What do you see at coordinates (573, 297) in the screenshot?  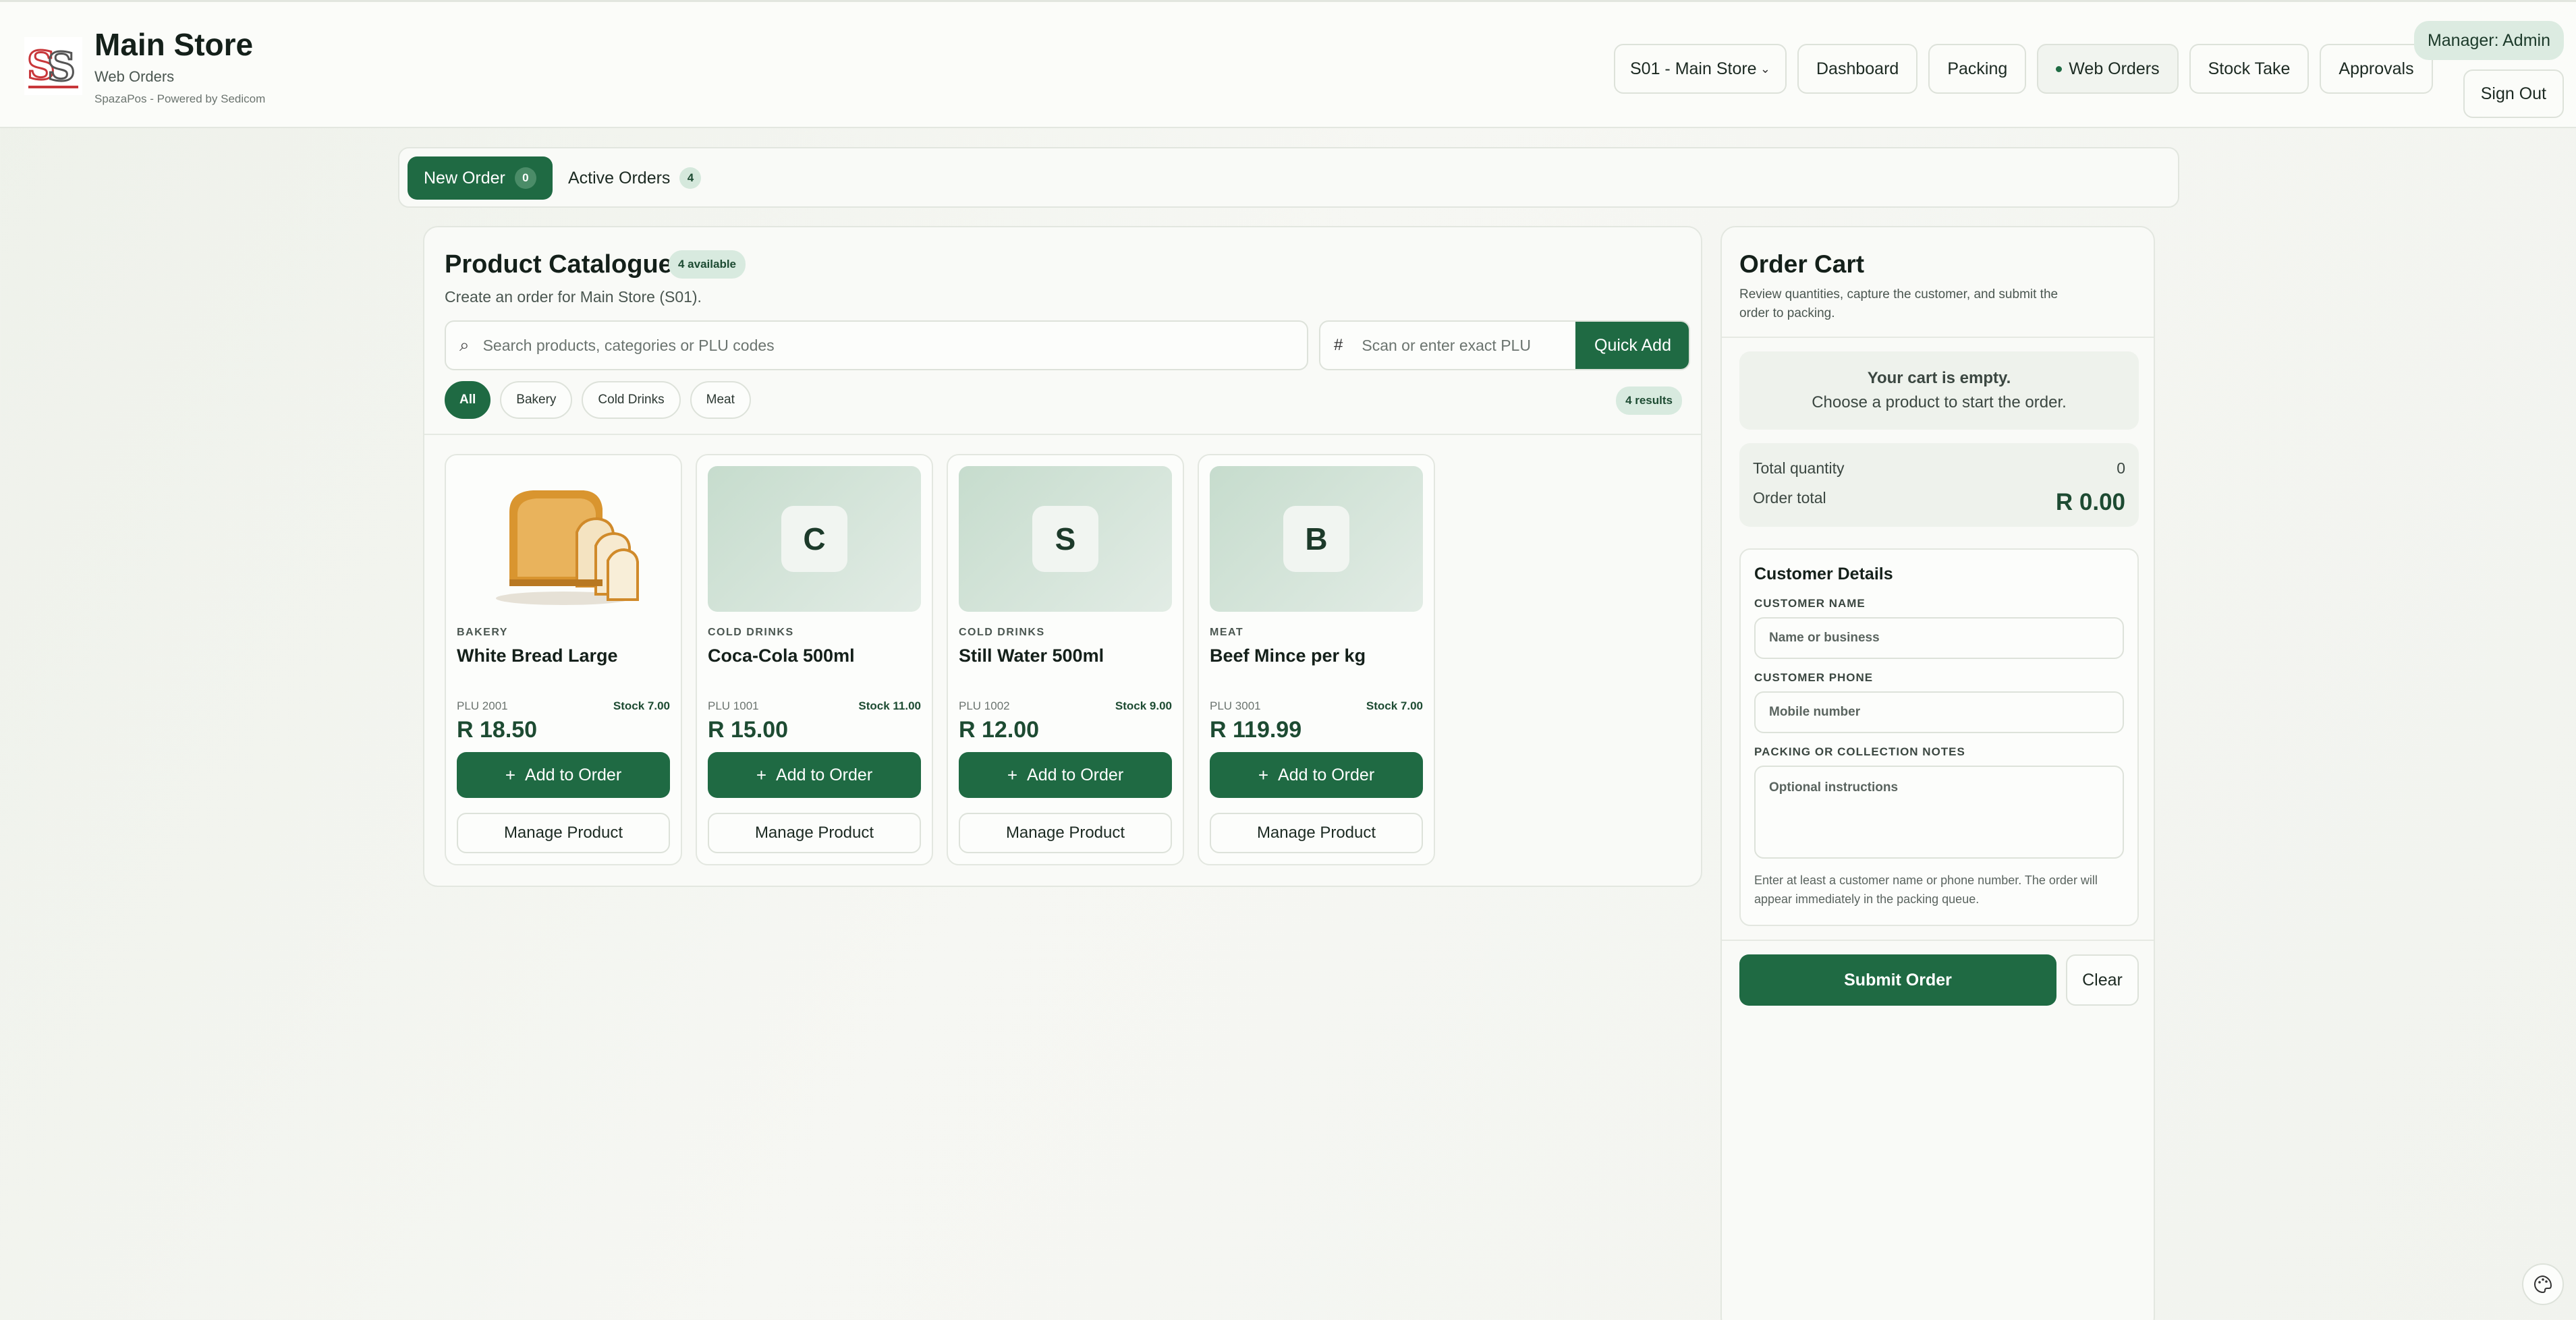 I see `catalogue-description: Create an order for Main Store (S01).` at bounding box center [573, 297].